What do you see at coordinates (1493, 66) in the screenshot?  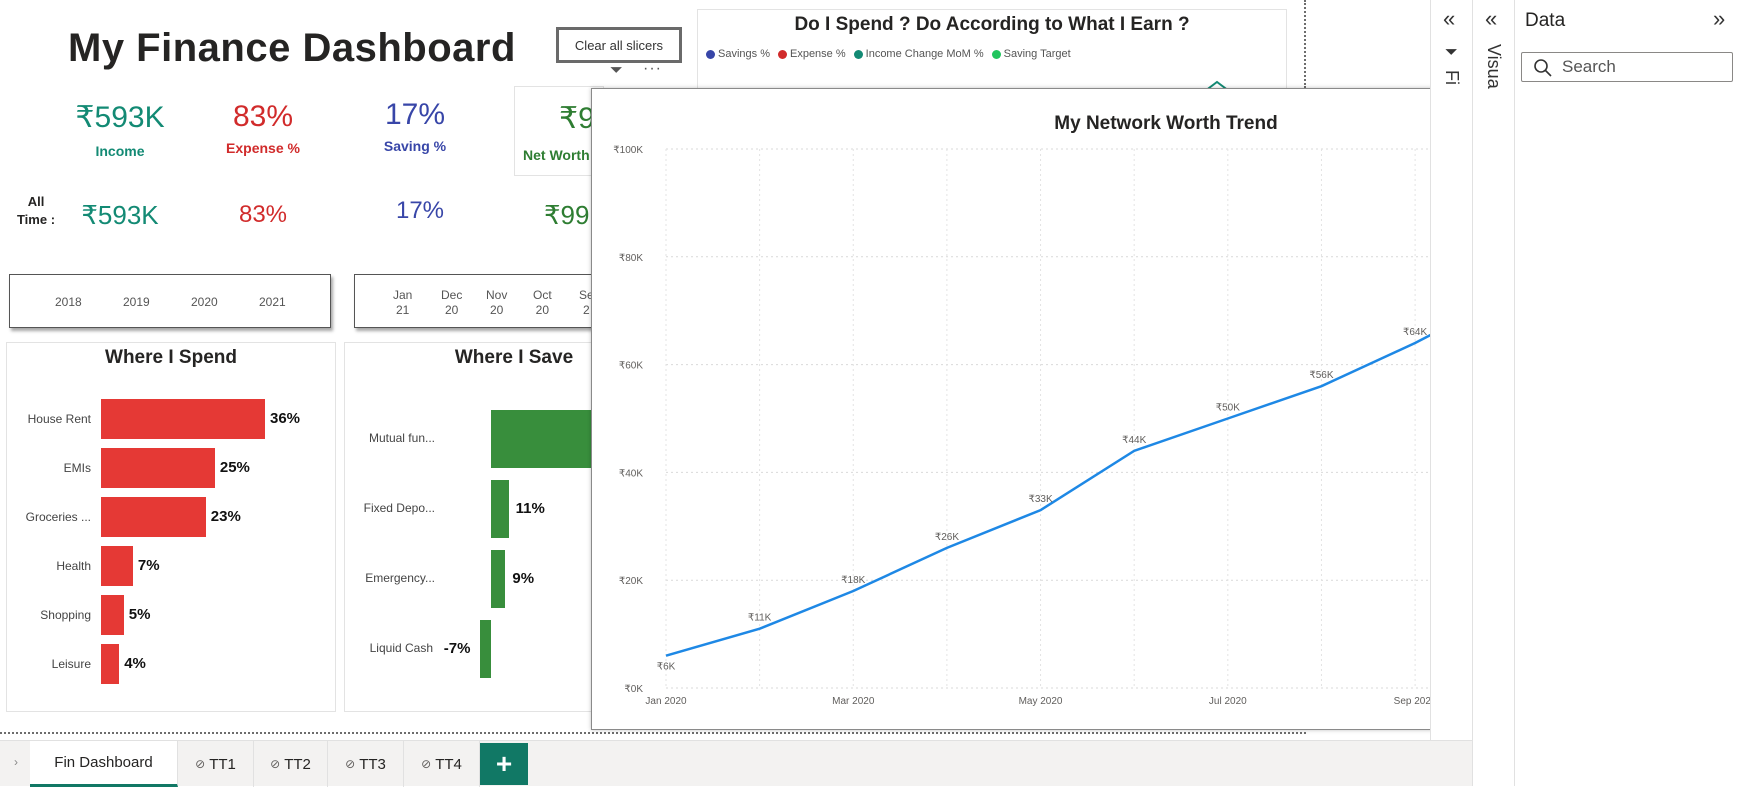 I see `visualizations-pane-label: Visua` at bounding box center [1493, 66].